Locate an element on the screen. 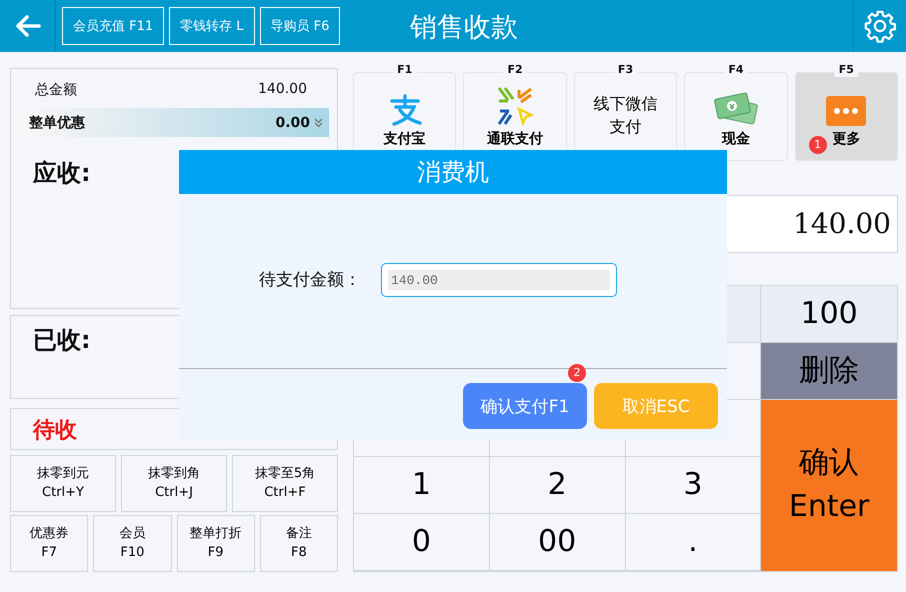 The height and width of the screenshot is (592, 906). received-label: 已收: is located at coordinates (62, 340).